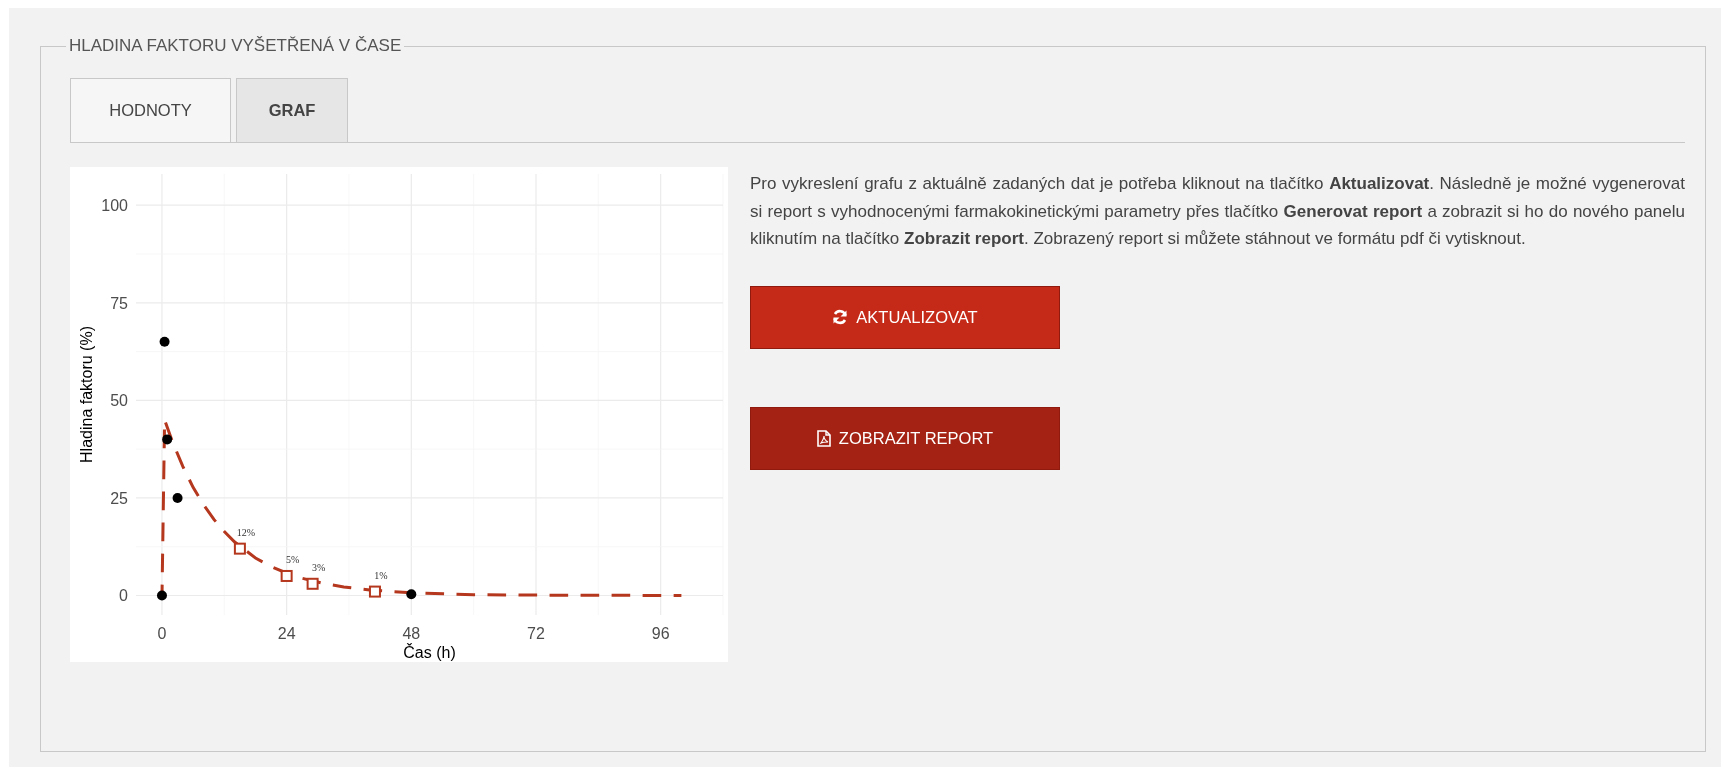 This screenshot has height=767, width=1721. I want to click on y-tick-label: 100, so click(114, 206).